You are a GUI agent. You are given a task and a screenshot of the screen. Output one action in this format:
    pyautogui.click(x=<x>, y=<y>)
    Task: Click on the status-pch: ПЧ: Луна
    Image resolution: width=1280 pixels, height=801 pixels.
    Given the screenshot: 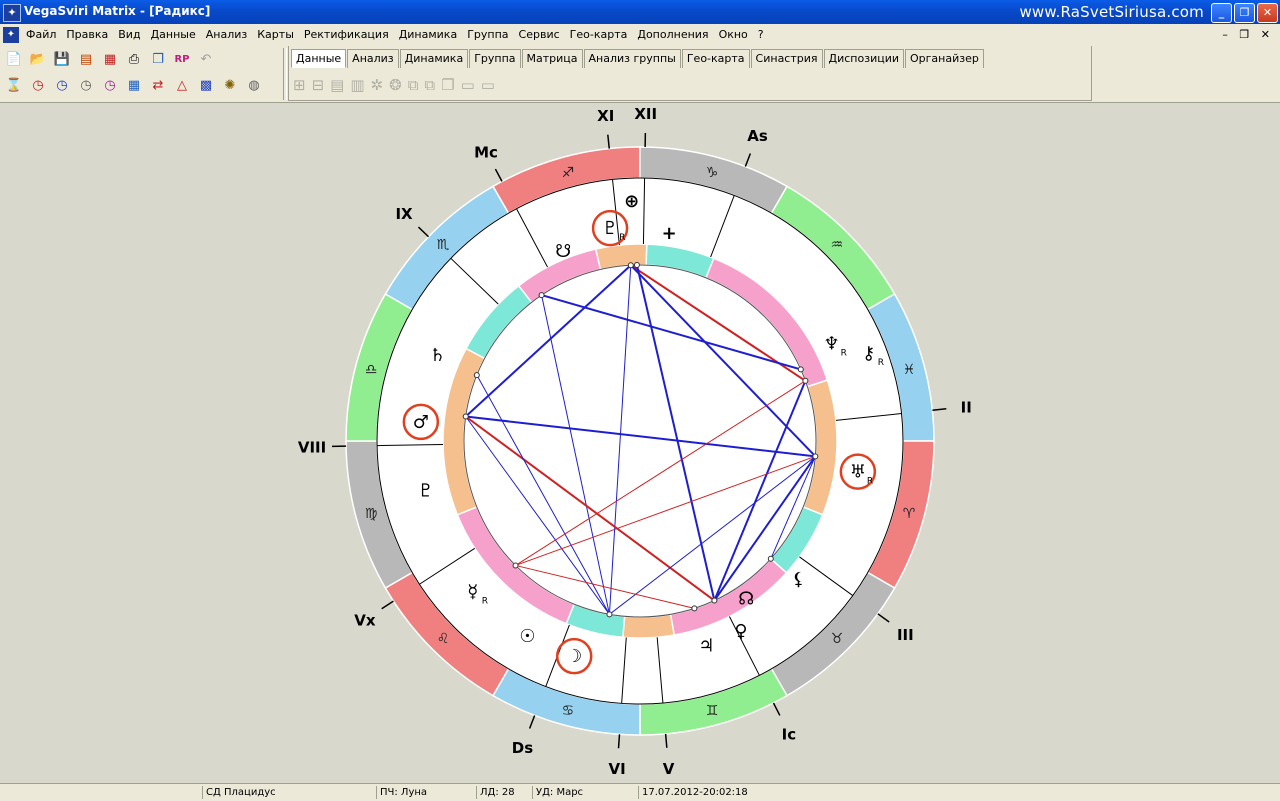 What is the action you would take?
    pyautogui.click(x=426, y=792)
    